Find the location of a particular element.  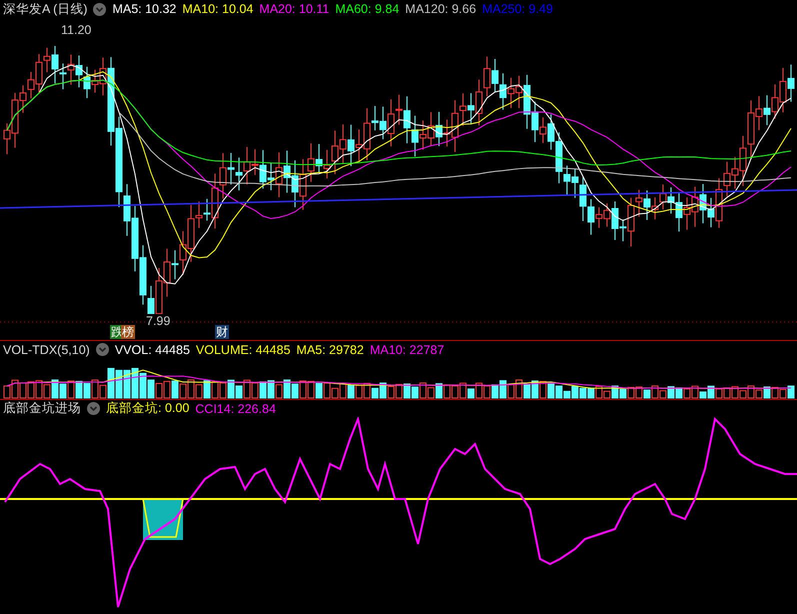

event-marker: 财 is located at coordinates (222, 332).